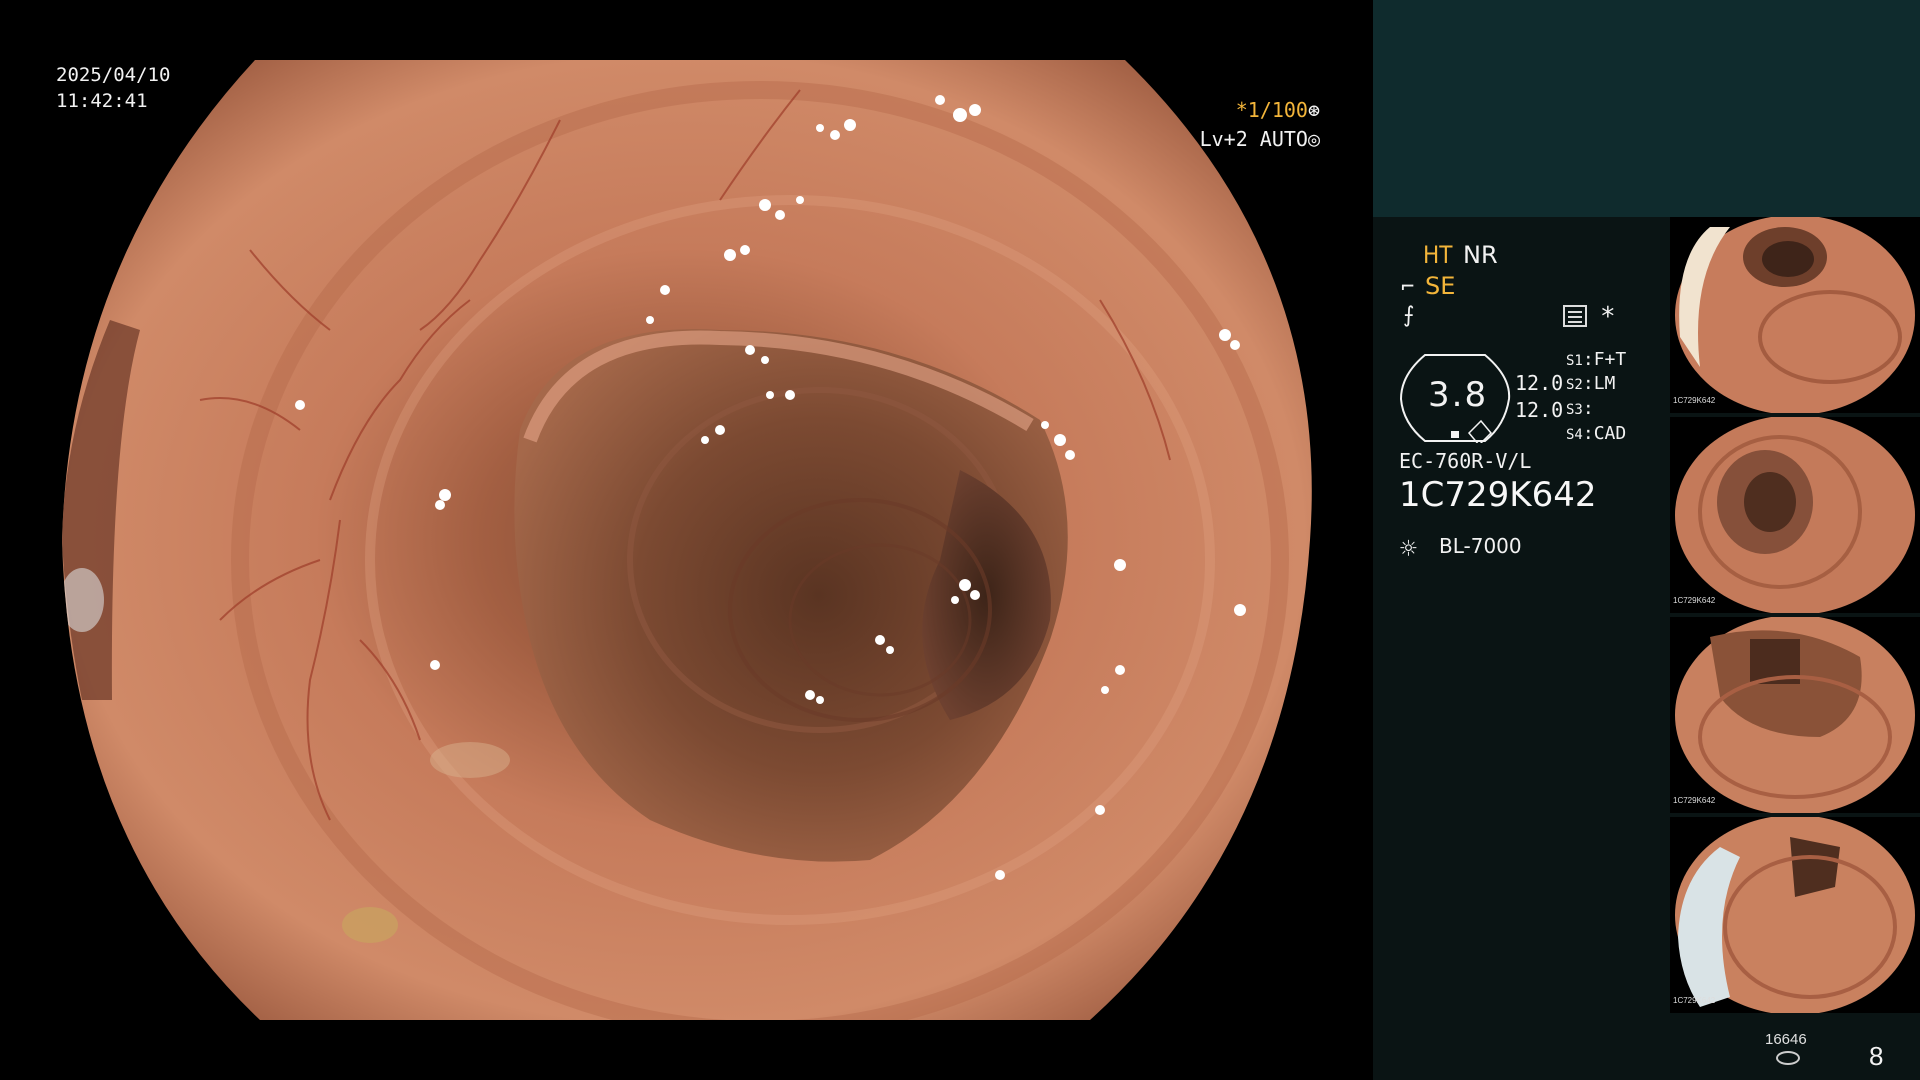 This screenshot has height=1080, width=1920. I want to click on shutter-speed-readout: *1/100⊛, so click(1278, 110).